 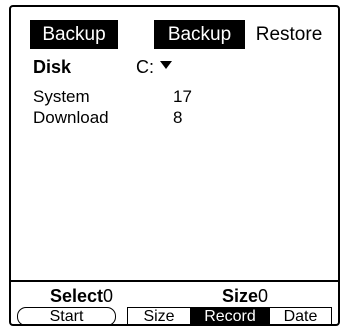 What do you see at coordinates (182, 96) in the screenshot?
I see `list-item-count: 17` at bounding box center [182, 96].